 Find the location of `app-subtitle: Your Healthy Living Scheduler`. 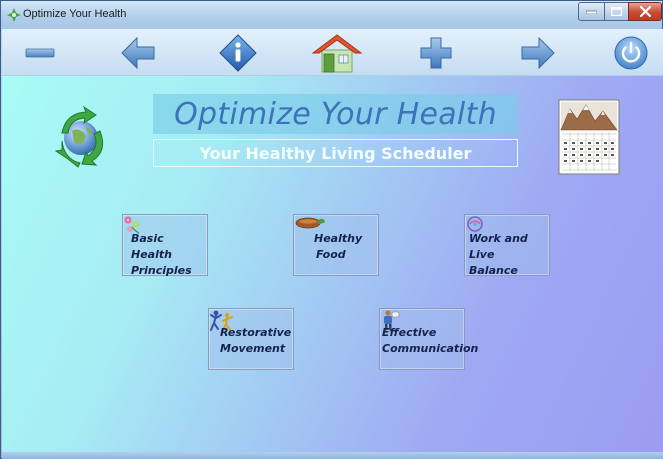

app-subtitle: Your Healthy Living Scheduler is located at coordinates (335, 153).